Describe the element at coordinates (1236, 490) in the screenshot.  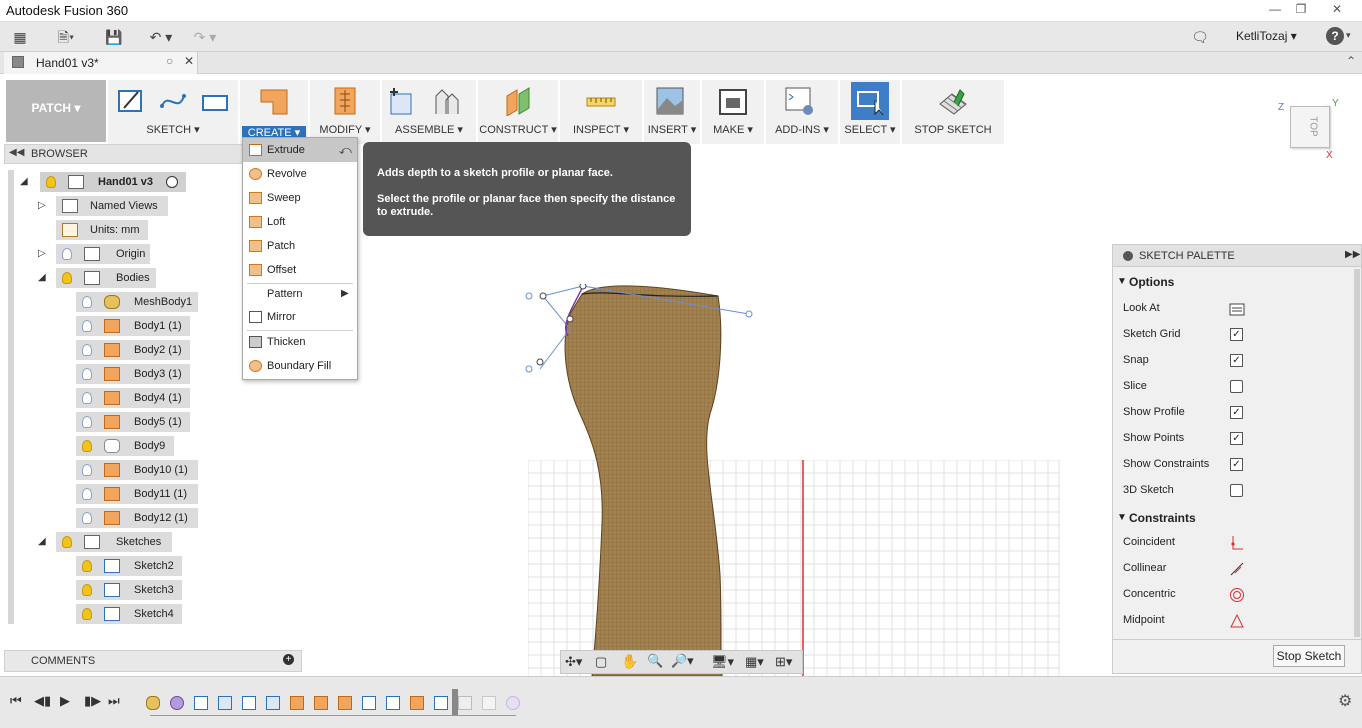
I see `3d-sketch-checkbox` at that location.